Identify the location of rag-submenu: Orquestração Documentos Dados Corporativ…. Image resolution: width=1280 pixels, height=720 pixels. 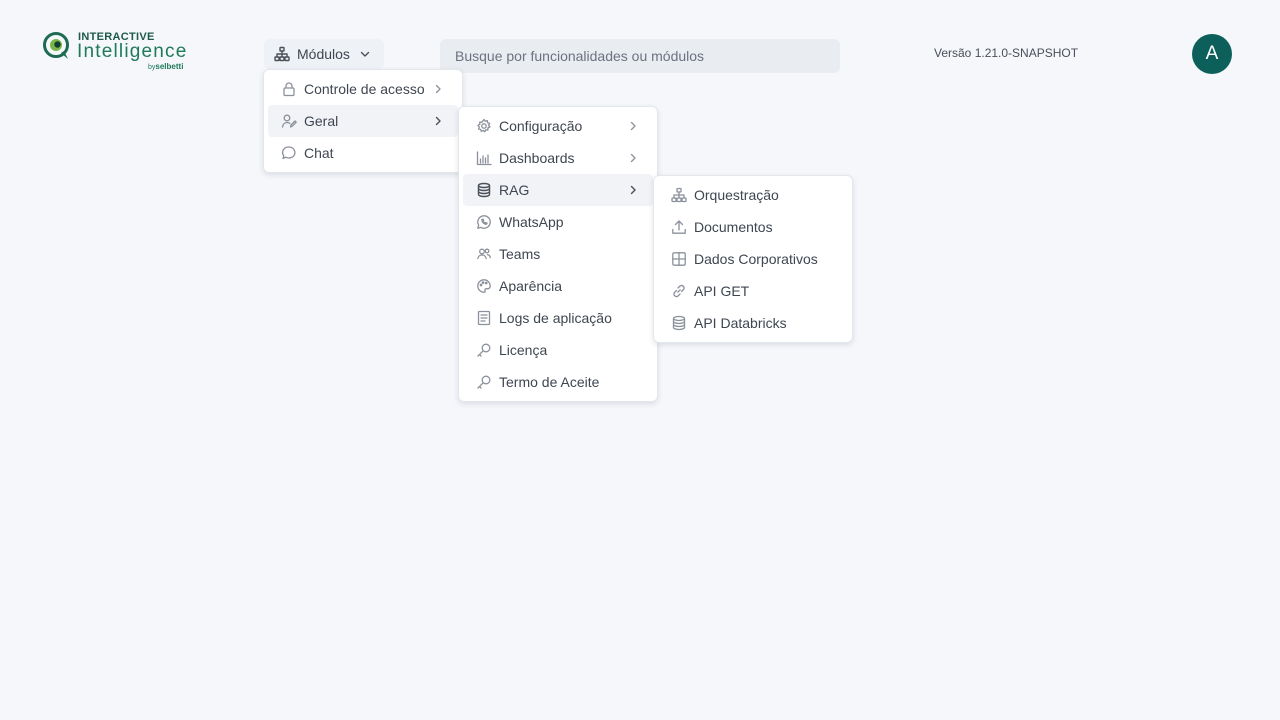
(753, 259).